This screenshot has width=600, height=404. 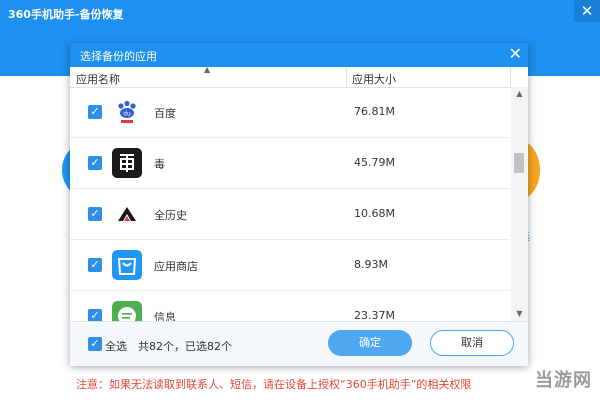 I want to click on svg-text: du, so click(x=127, y=114).